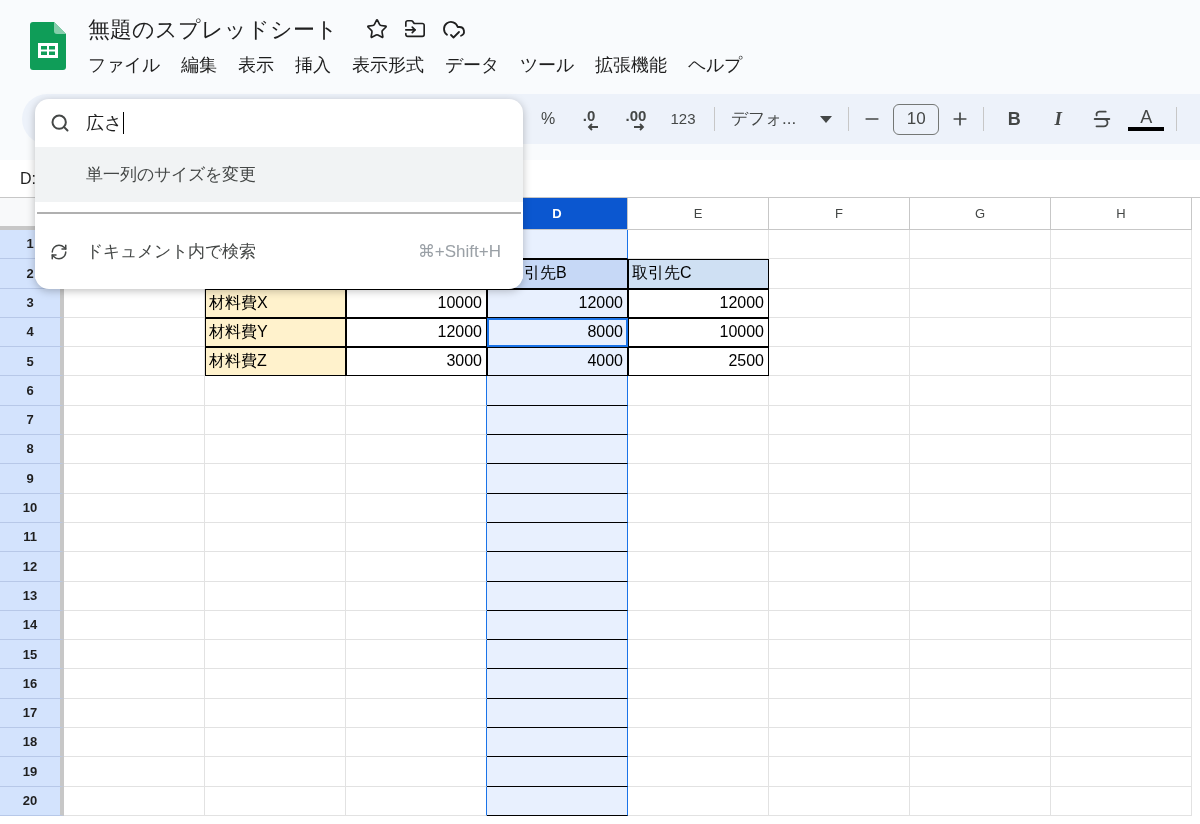 The width and height of the screenshot is (1200, 824). Describe the element at coordinates (557, 362) in the screenshot. I see `table-cell: 4000` at that location.